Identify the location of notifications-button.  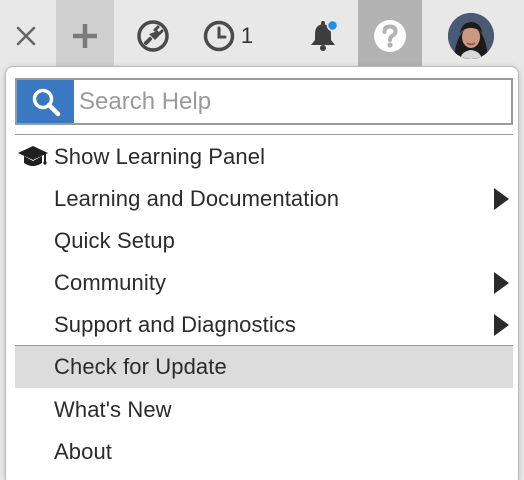
(323, 36).